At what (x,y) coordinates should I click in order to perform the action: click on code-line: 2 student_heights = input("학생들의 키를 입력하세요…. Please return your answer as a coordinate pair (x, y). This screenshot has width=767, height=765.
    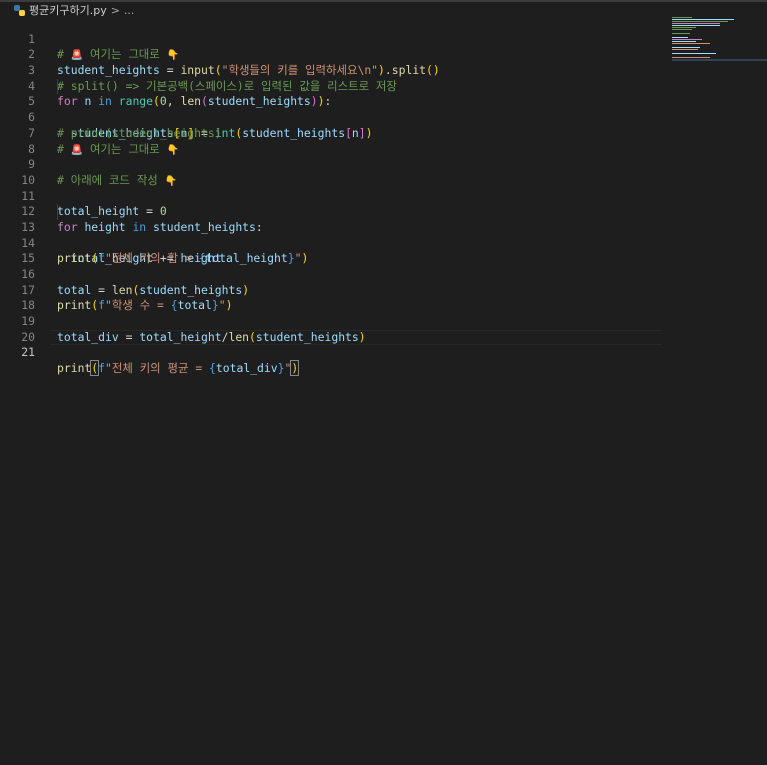
    Looking at the image, I should click on (335, 54).